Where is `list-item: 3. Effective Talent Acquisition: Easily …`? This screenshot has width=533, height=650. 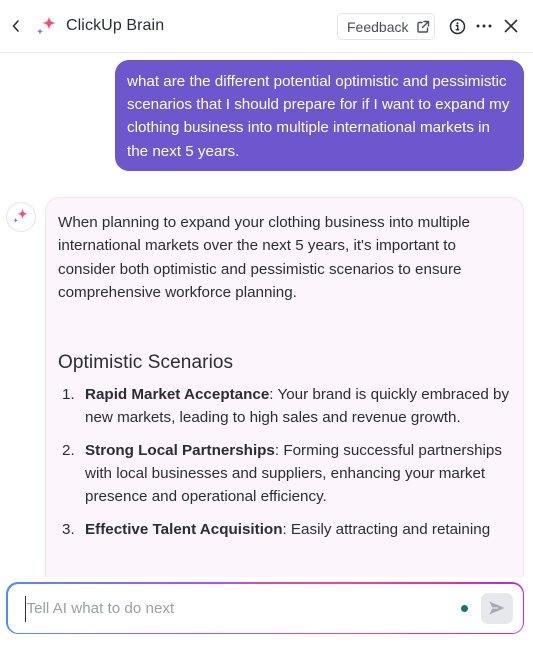 list-item: 3. Effective Talent Acquisition: Easily … is located at coordinates (284, 529).